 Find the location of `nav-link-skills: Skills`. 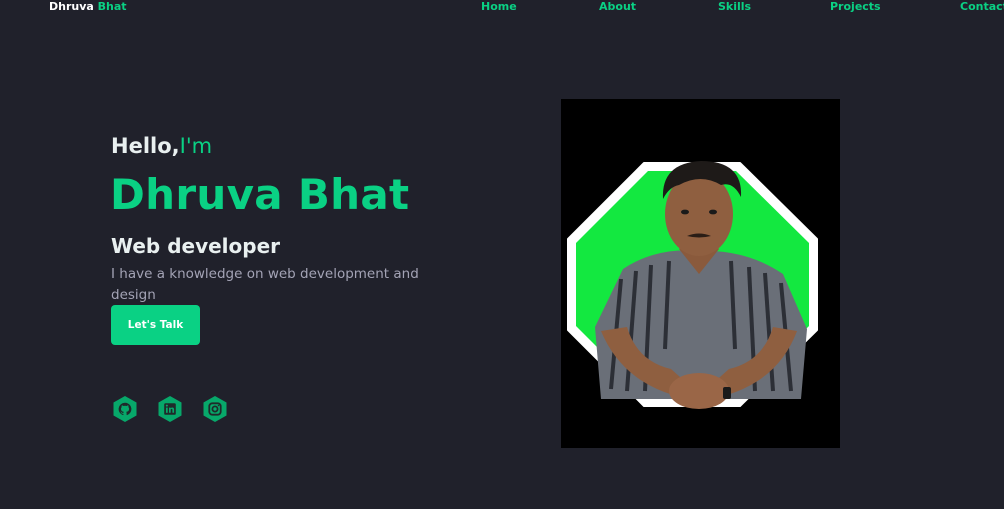

nav-link-skills: Skills is located at coordinates (734, 7).